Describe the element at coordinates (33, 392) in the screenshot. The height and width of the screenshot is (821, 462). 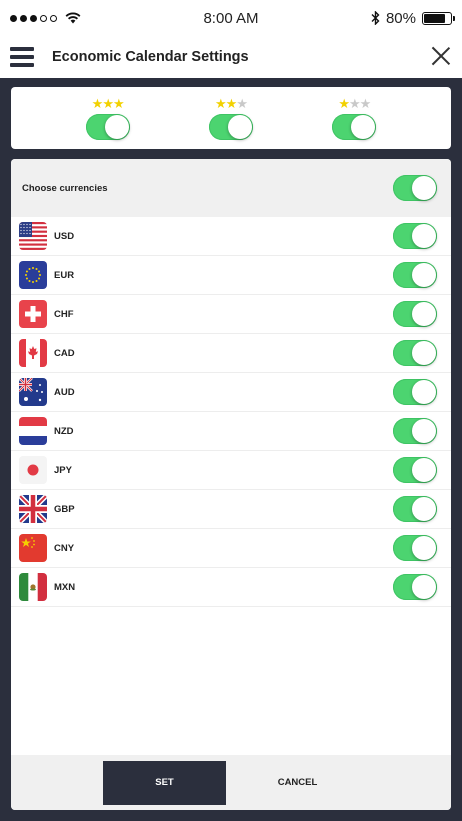
I see `au-flag-icon` at that location.